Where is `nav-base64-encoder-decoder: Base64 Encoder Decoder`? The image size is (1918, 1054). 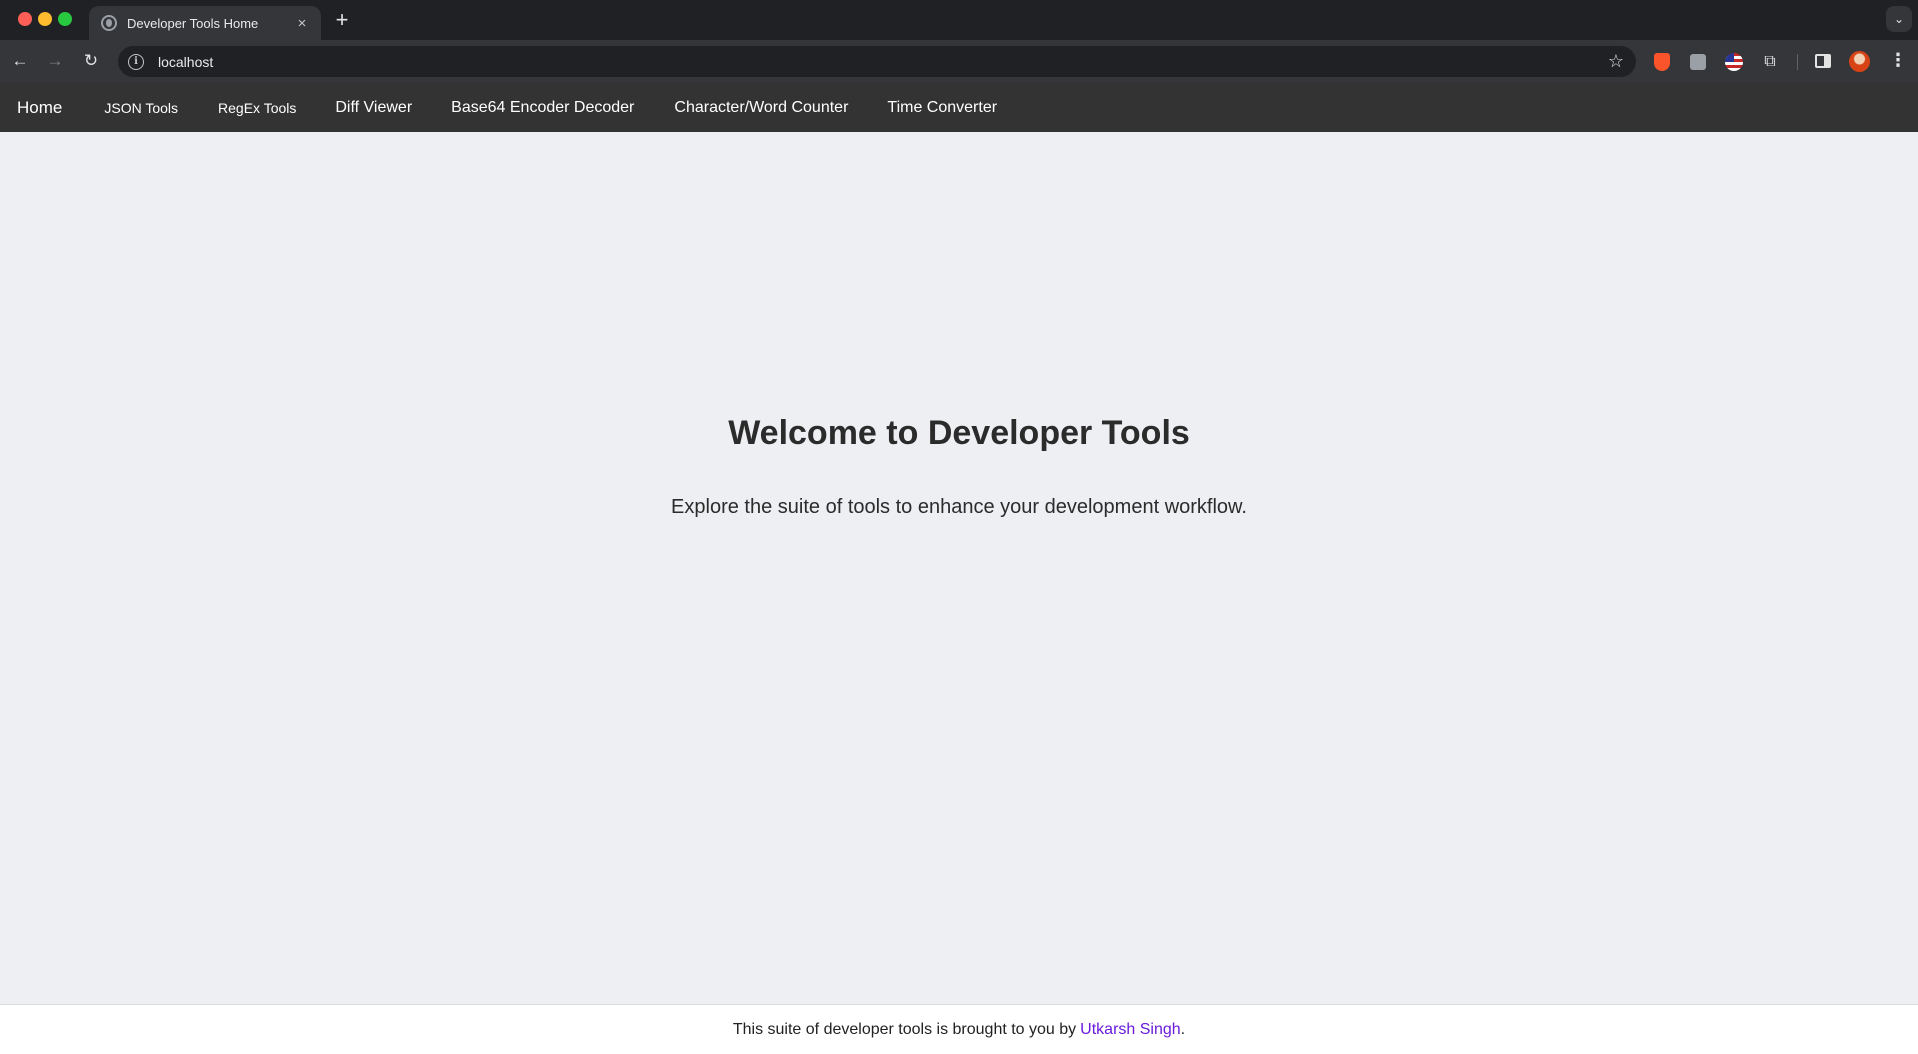 nav-base64-encoder-decoder: Base64 Encoder Decoder is located at coordinates (542, 108).